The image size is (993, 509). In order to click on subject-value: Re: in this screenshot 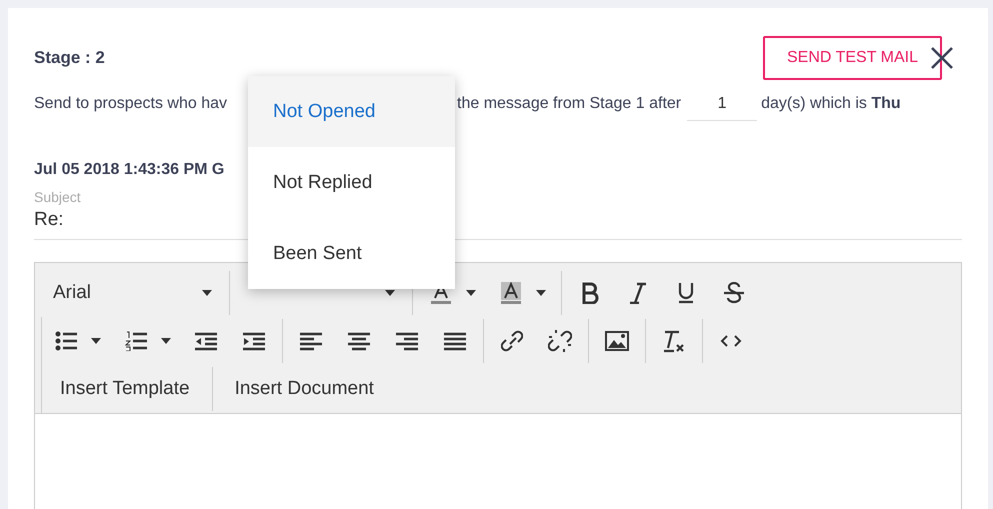, I will do `click(49, 220)`.